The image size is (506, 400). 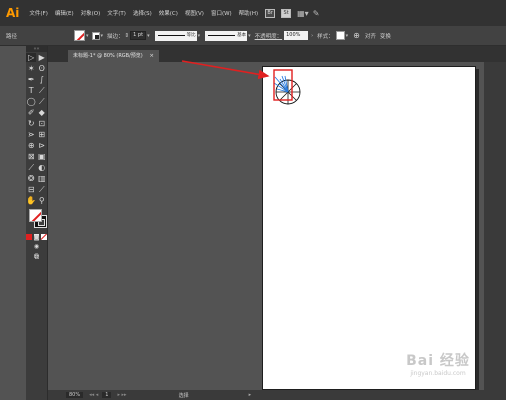 What do you see at coordinates (31, 200) in the screenshot?
I see `hand-tool-icon: ✋` at bounding box center [31, 200].